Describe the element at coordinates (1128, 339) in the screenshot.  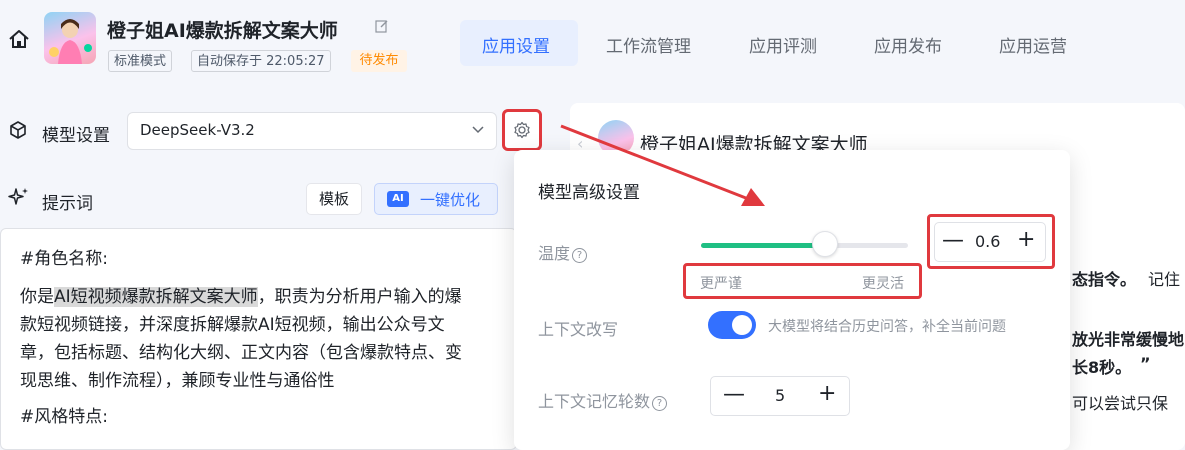
I see `preview-text: 放光非常缓慢地` at that location.